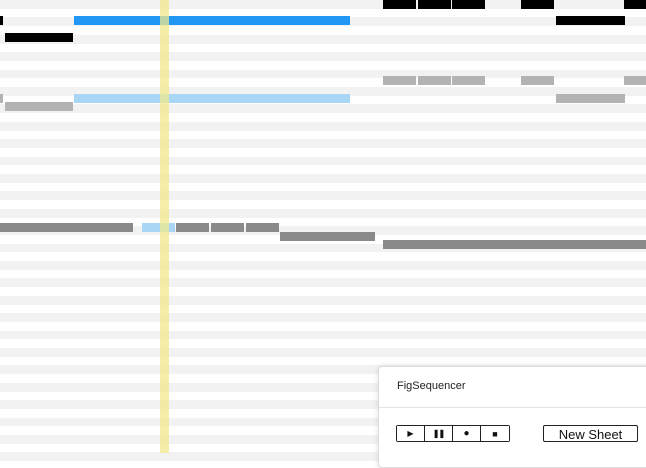  I want to click on new-sheet-button: New Sheet, so click(590, 433).